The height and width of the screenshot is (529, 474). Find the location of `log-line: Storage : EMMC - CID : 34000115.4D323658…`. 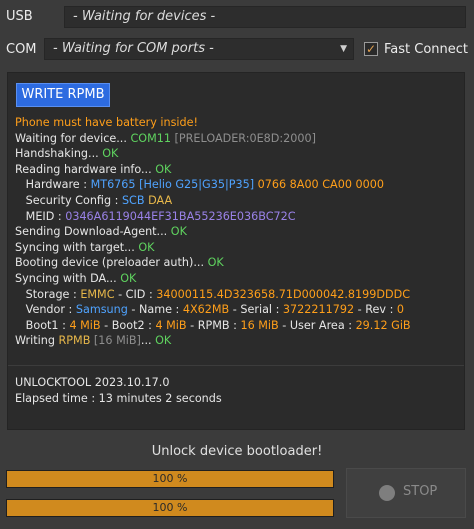

log-line: Storage : EMMC - CID : 34000115.4D323658… is located at coordinates (238, 295).